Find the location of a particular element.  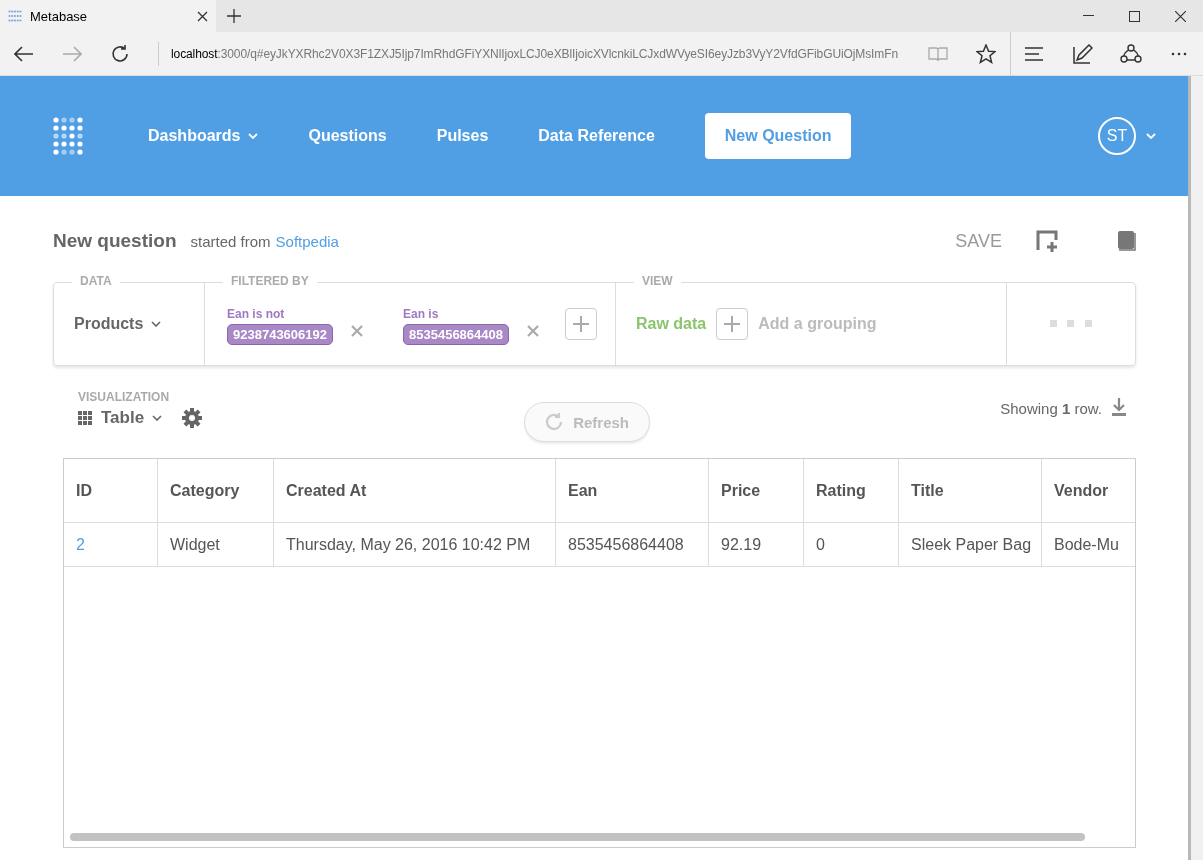

star-icon is located at coordinates (986, 53).